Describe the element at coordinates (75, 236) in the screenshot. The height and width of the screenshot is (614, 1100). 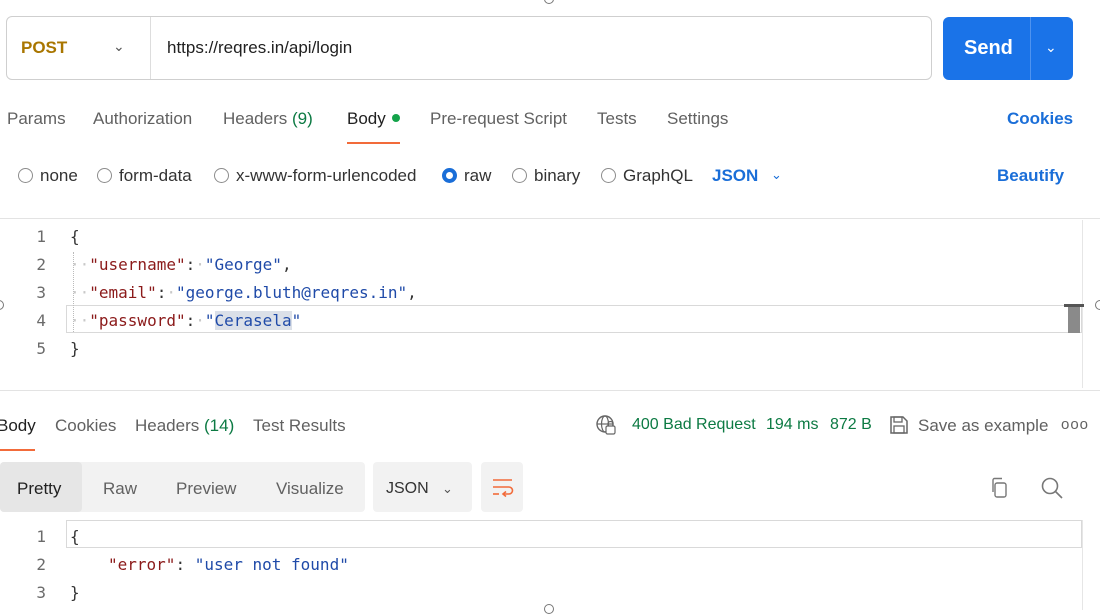
I see `code-open-brace: {` at that location.